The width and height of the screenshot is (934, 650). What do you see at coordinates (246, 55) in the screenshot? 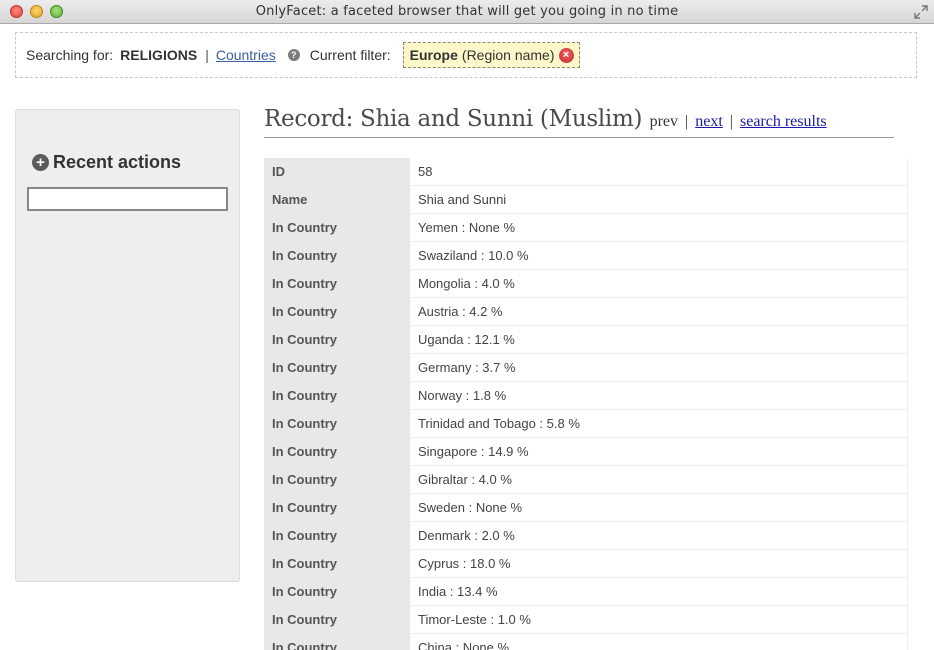
I see `countries-link: Countries` at bounding box center [246, 55].